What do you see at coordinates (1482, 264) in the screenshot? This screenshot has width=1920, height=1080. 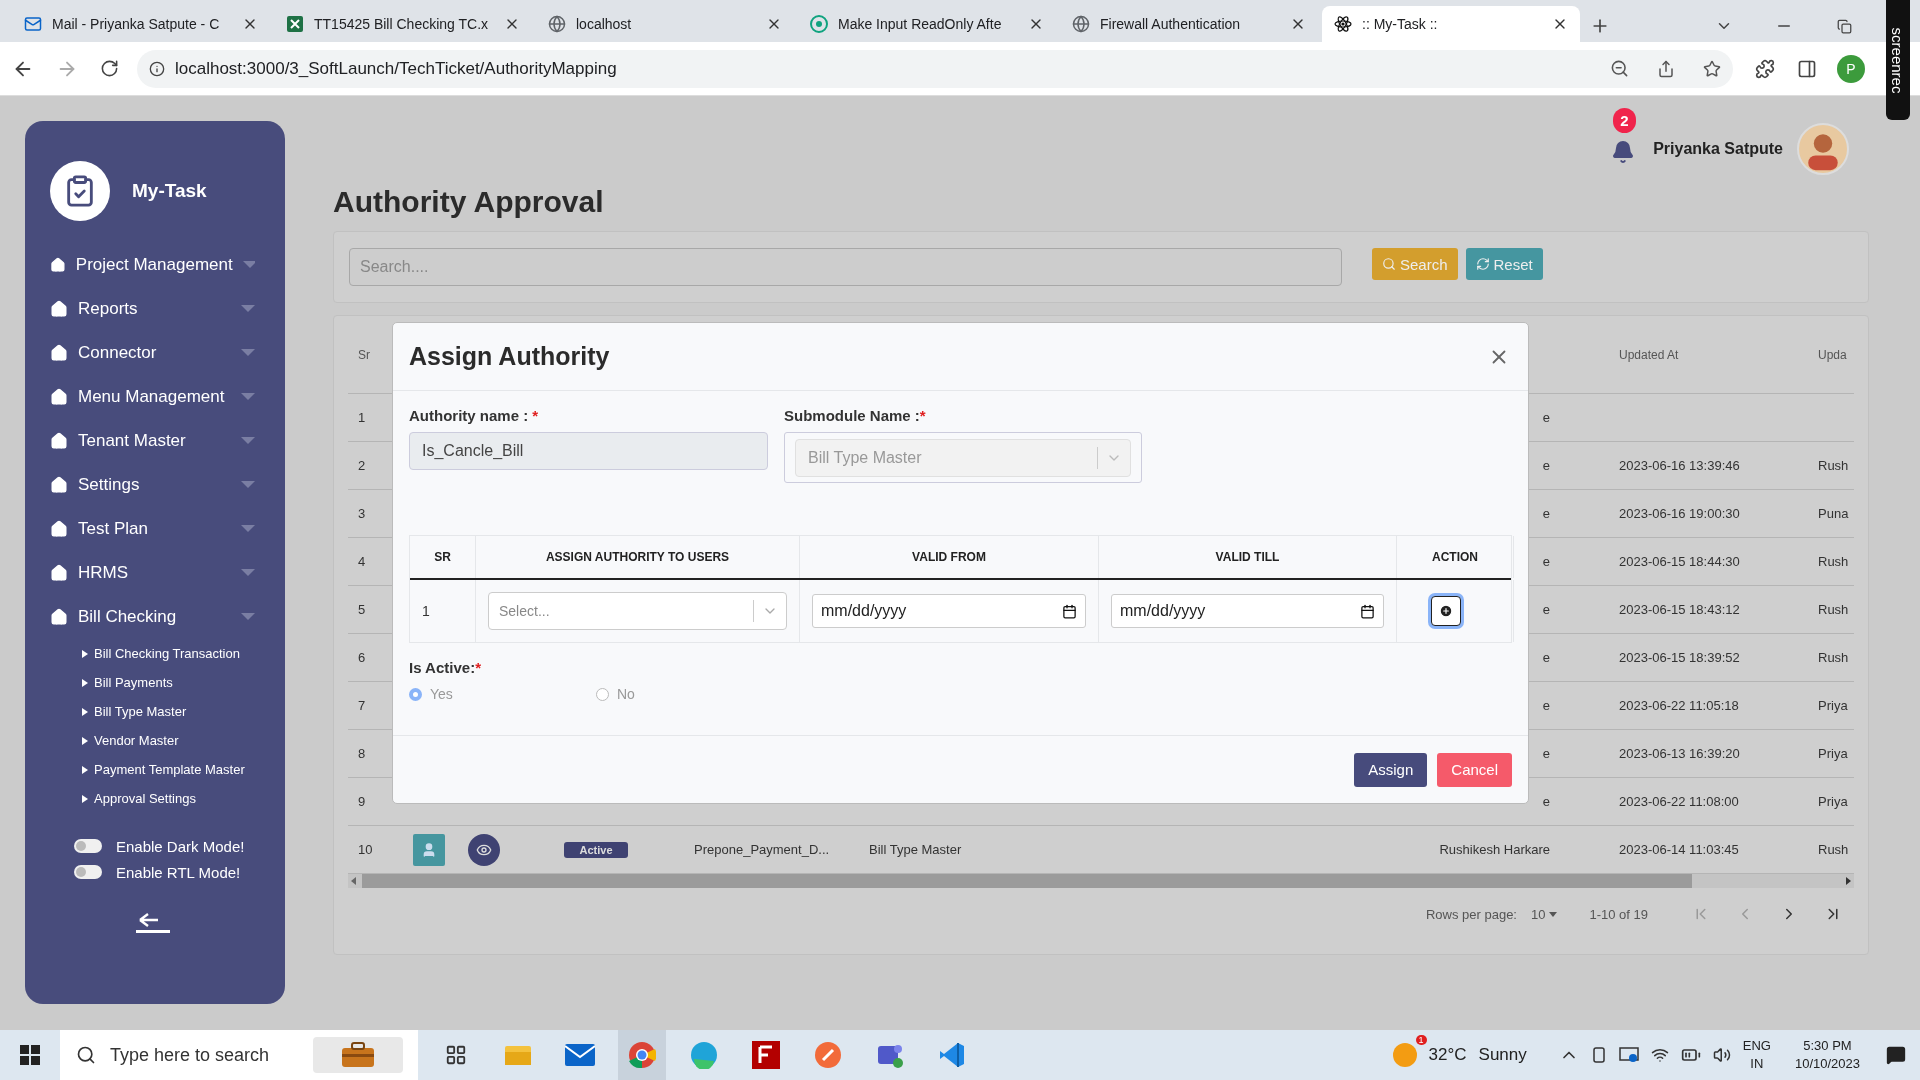 I see `refresh-icon` at bounding box center [1482, 264].